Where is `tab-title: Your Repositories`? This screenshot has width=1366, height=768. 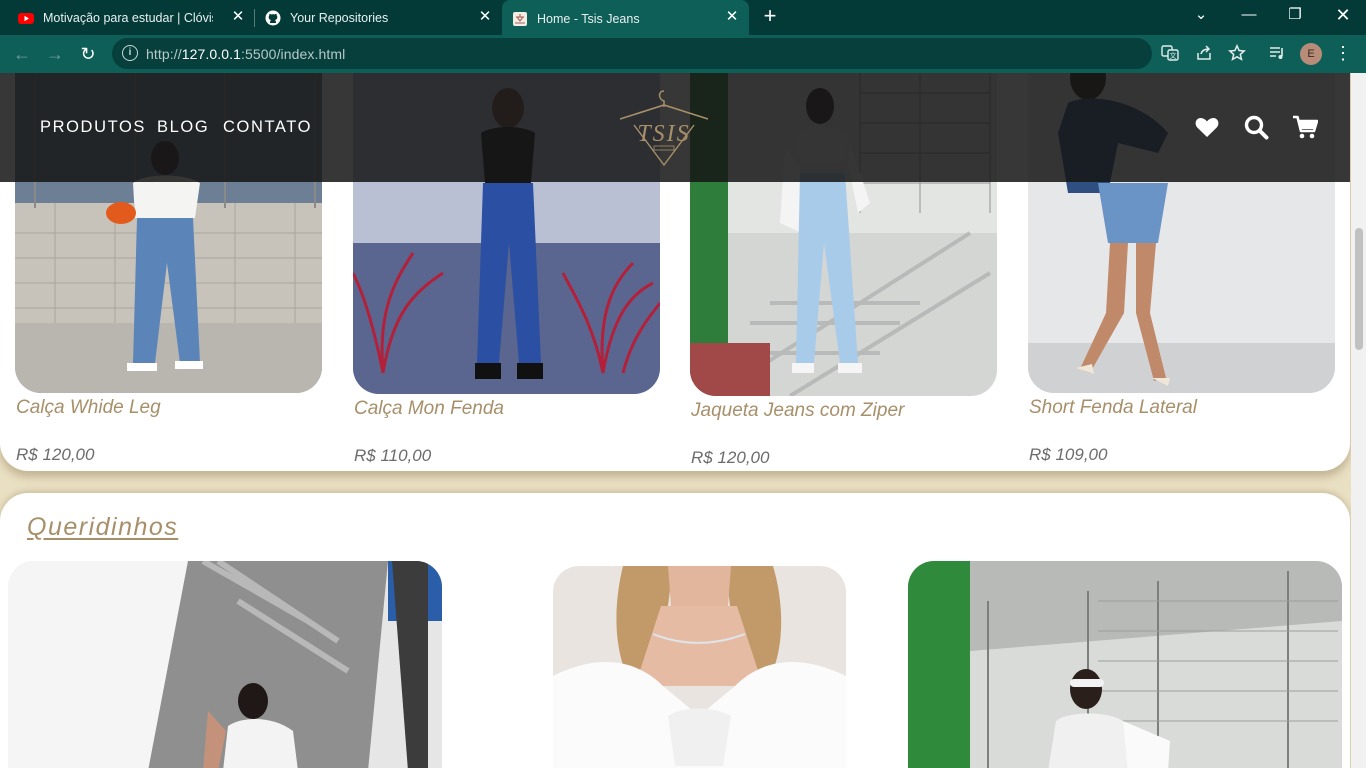
tab-title: Your Repositories is located at coordinates (339, 17).